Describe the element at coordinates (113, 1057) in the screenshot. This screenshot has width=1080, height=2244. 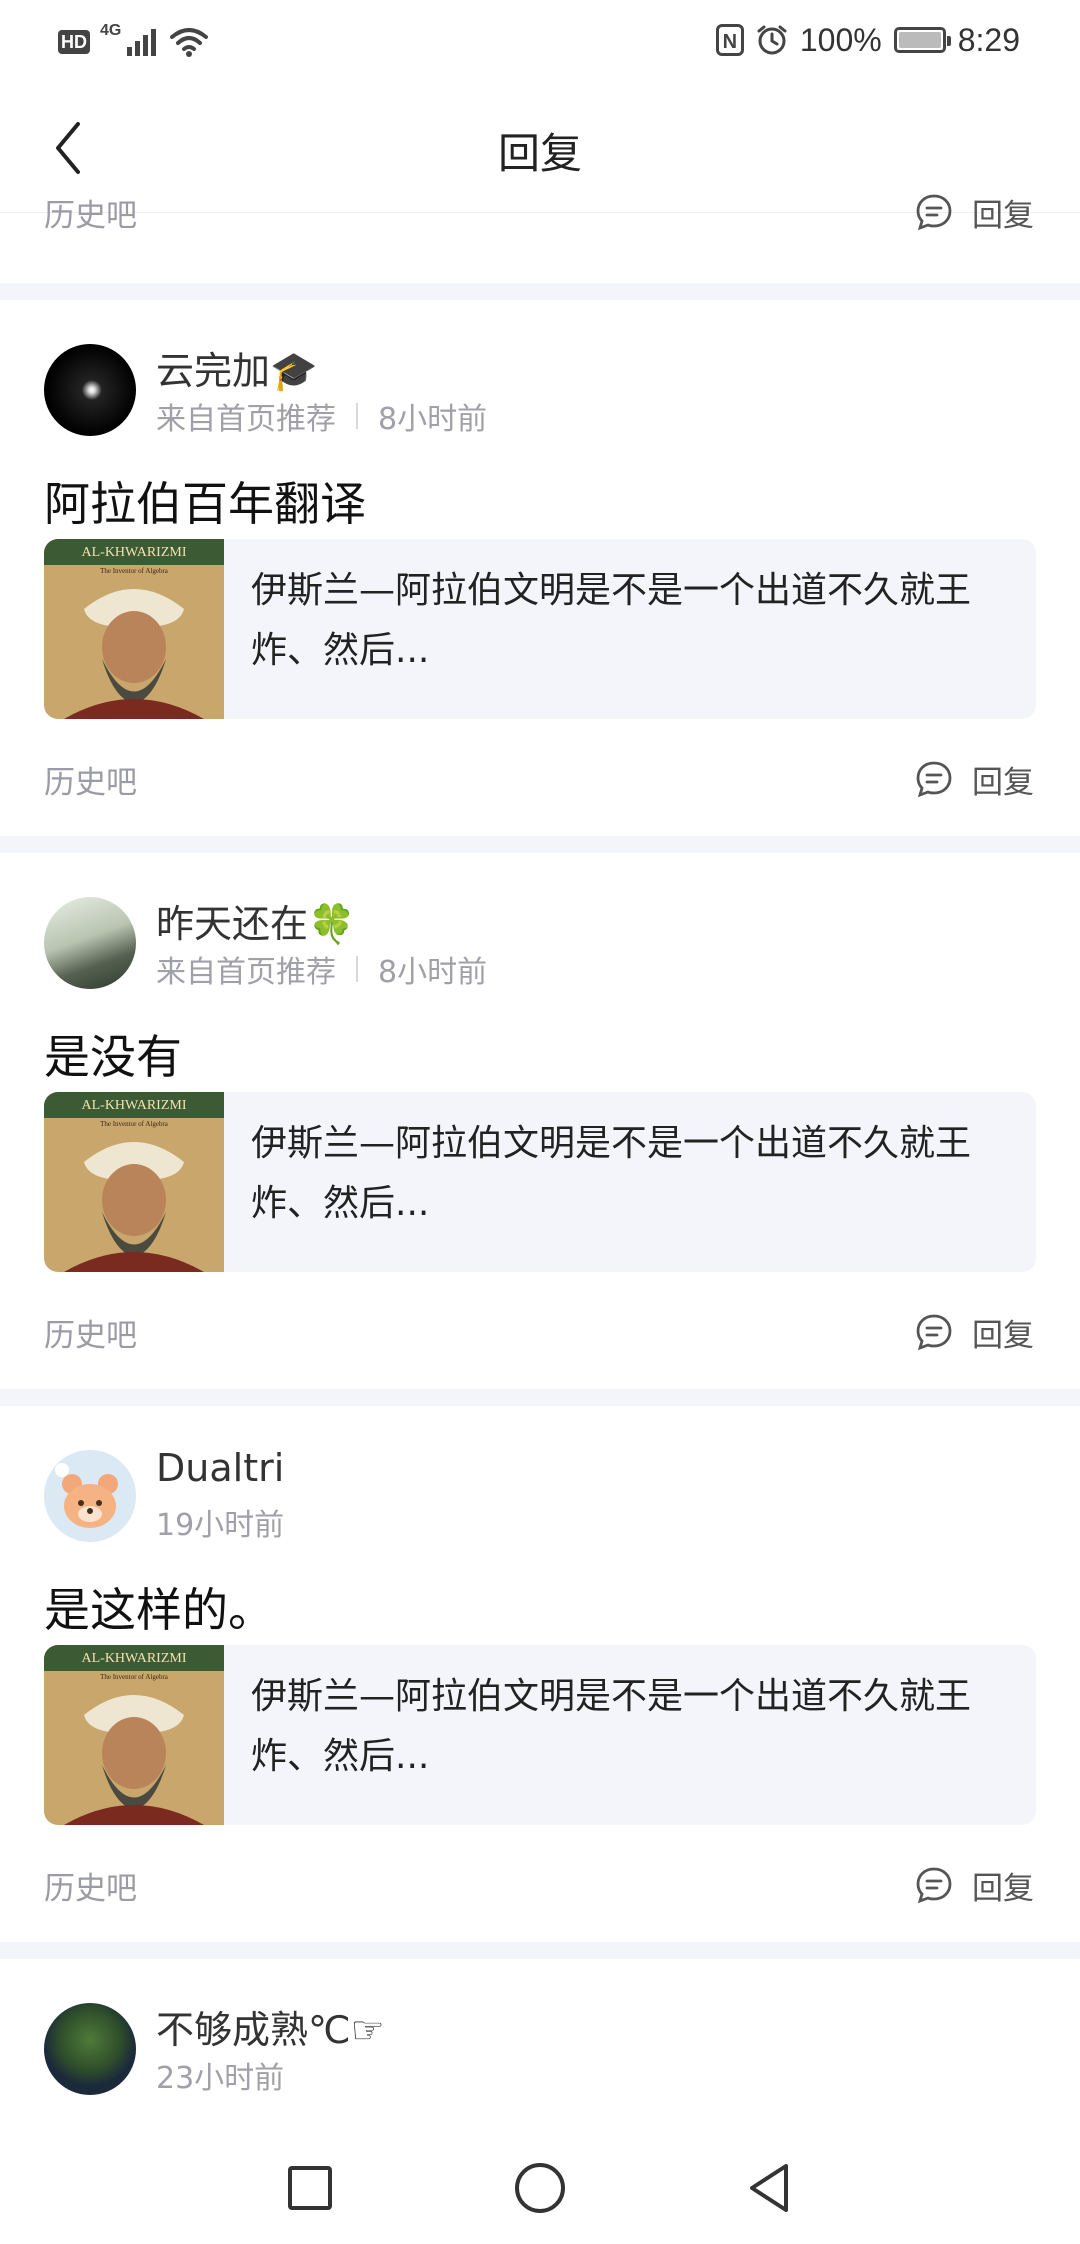
I see `reply-text: 是没有` at that location.